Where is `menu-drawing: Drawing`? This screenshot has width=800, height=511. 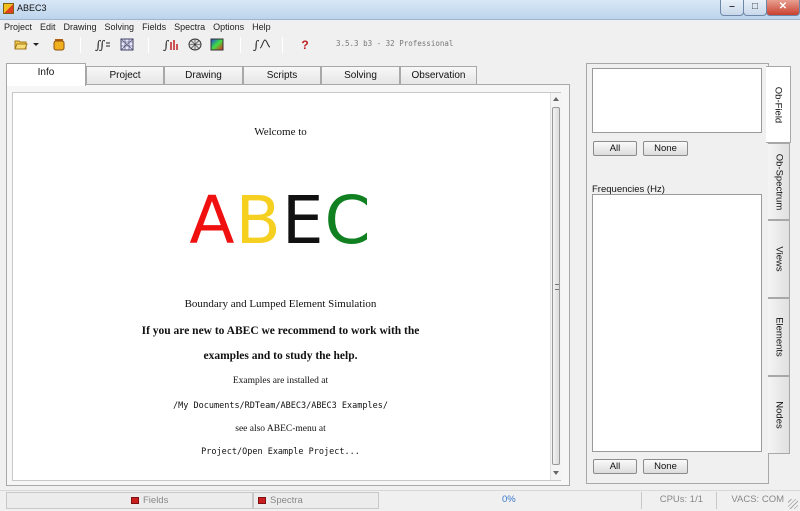
menu-drawing: Drawing is located at coordinates (80, 27).